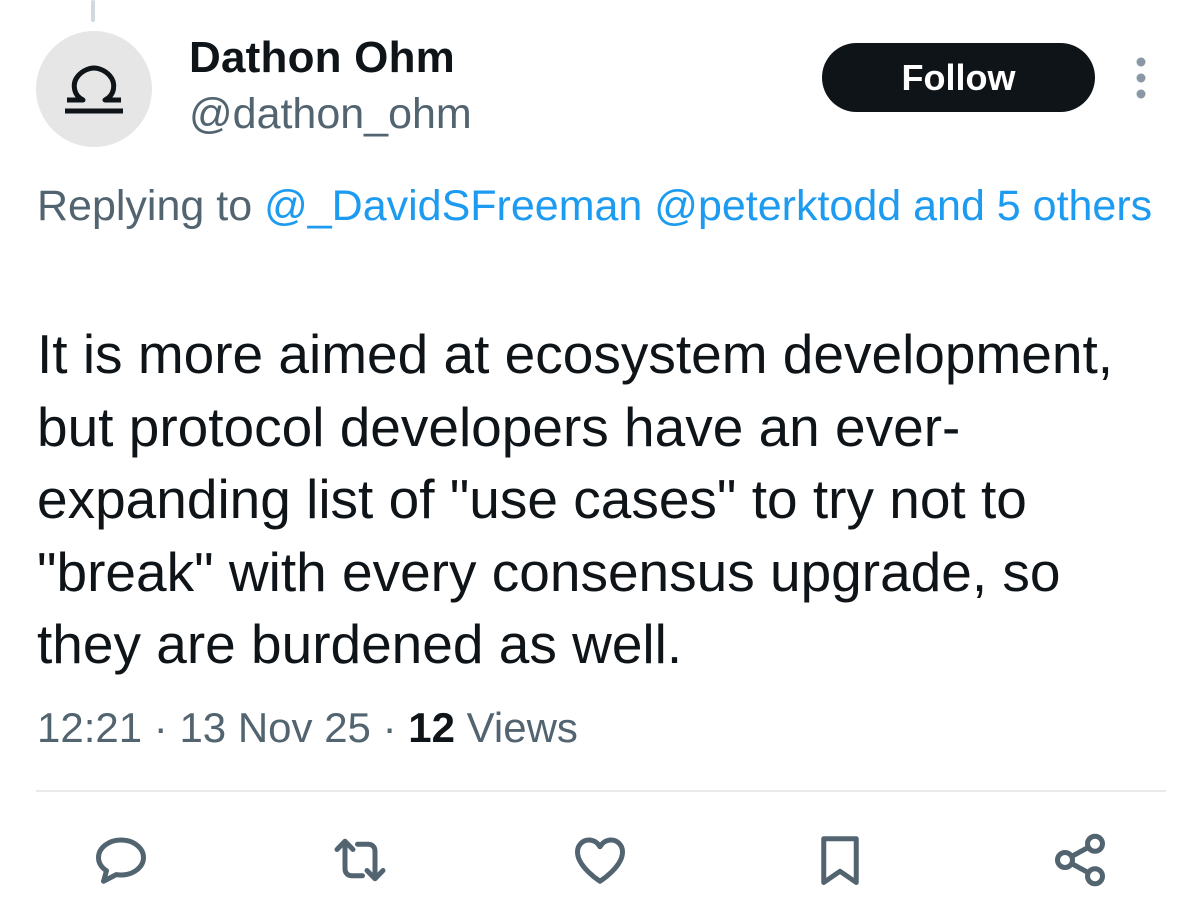 The height and width of the screenshot is (923, 1200). I want to click on avatar, so click(94, 89).